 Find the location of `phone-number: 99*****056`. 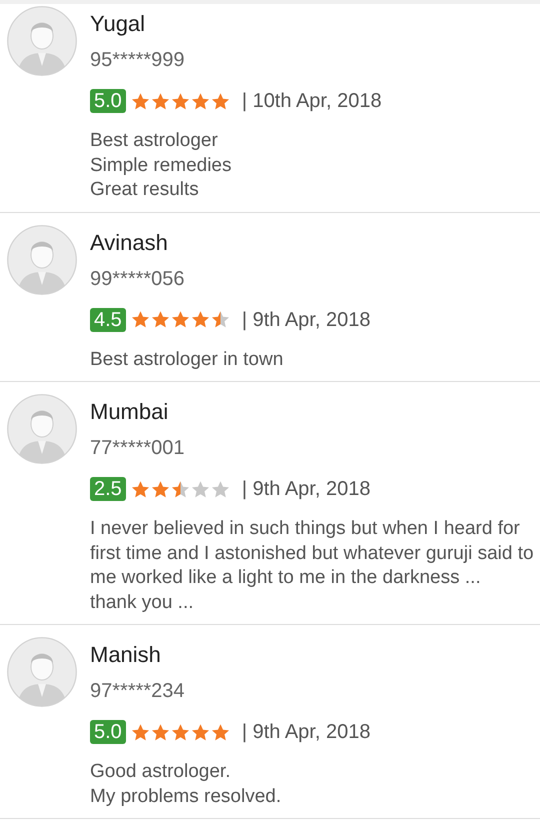

phone-number: 99*****056 is located at coordinates (138, 279).